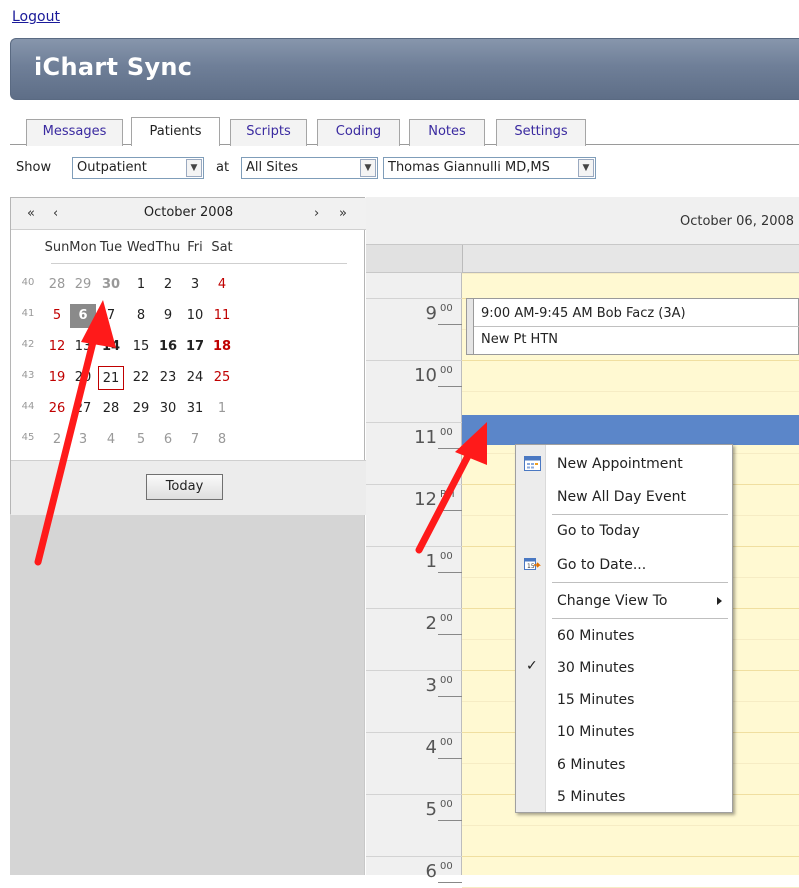  Describe the element at coordinates (75, 433) in the screenshot. I see `annotation-arrow-calendar` at that location.